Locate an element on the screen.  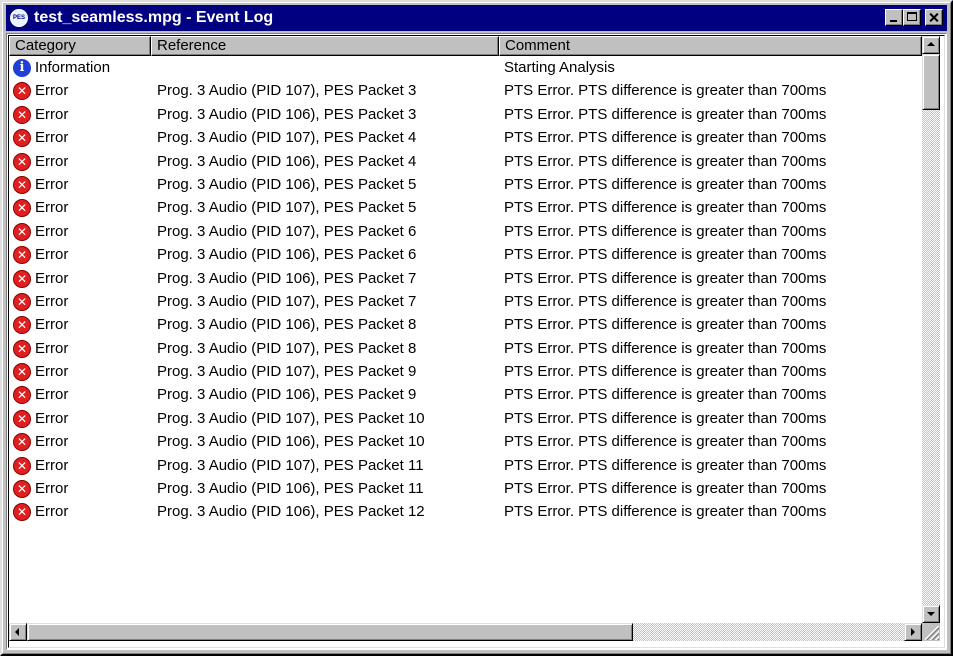
reference-cell: Prog. 3 Audio (PID 107), PES Packet 10 is located at coordinates (291, 418).